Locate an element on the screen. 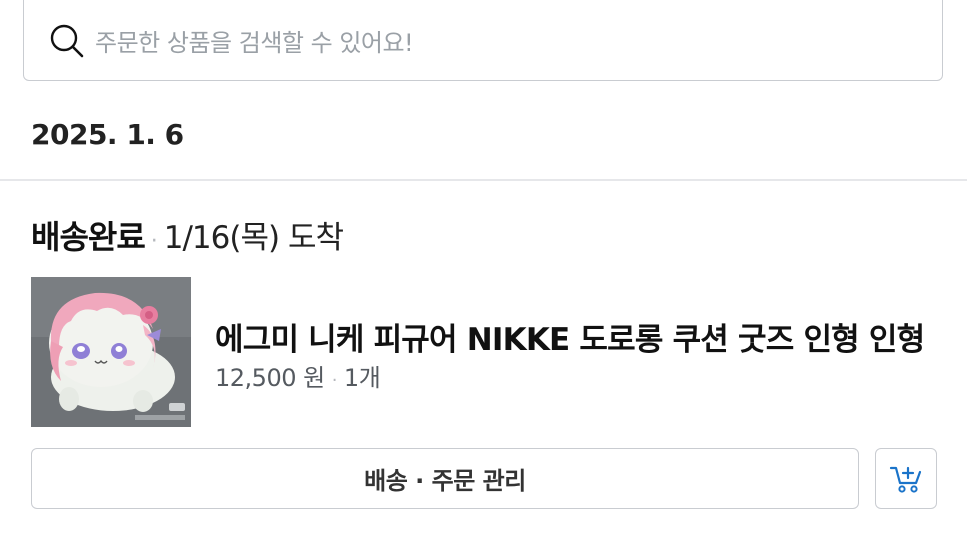  order-date: 2025. 1. 6 is located at coordinates (107, 134).